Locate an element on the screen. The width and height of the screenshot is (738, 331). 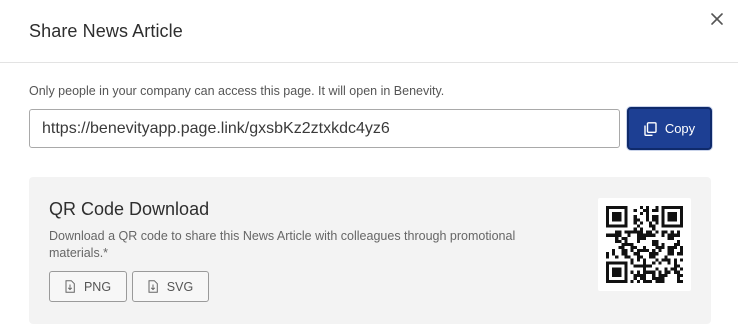
copy-button: Copy is located at coordinates (669, 128).